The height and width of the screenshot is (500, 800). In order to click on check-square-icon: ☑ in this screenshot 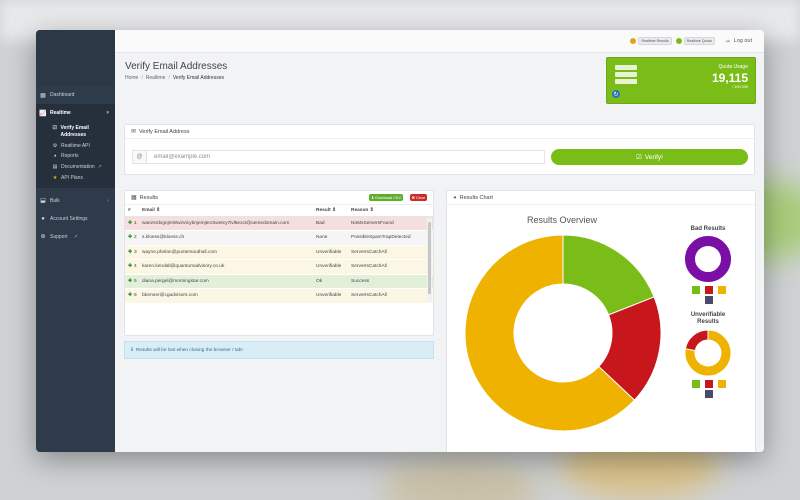, I will do `click(639, 157)`.